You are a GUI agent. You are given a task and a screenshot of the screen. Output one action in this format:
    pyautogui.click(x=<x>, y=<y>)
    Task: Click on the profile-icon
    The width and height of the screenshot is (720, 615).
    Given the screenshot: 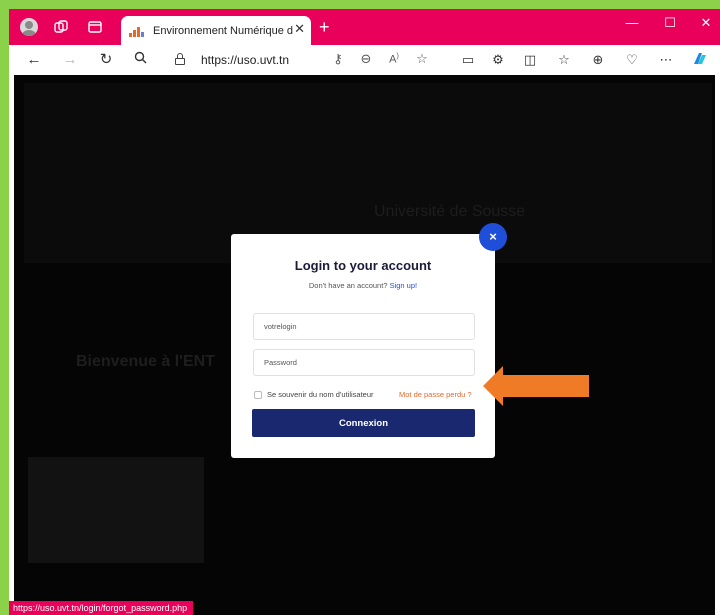 What is the action you would take?
    pyautogui.click(x=29, y=27)
    